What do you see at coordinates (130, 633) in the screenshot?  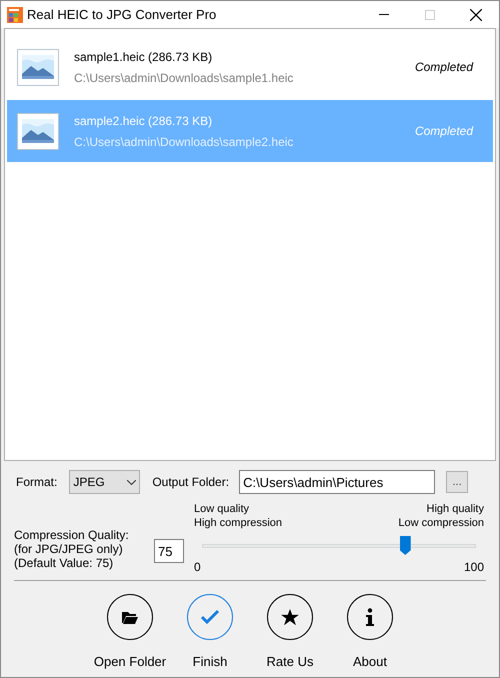 I see `action-button: Open Folder` at bounding box center [130, 633].